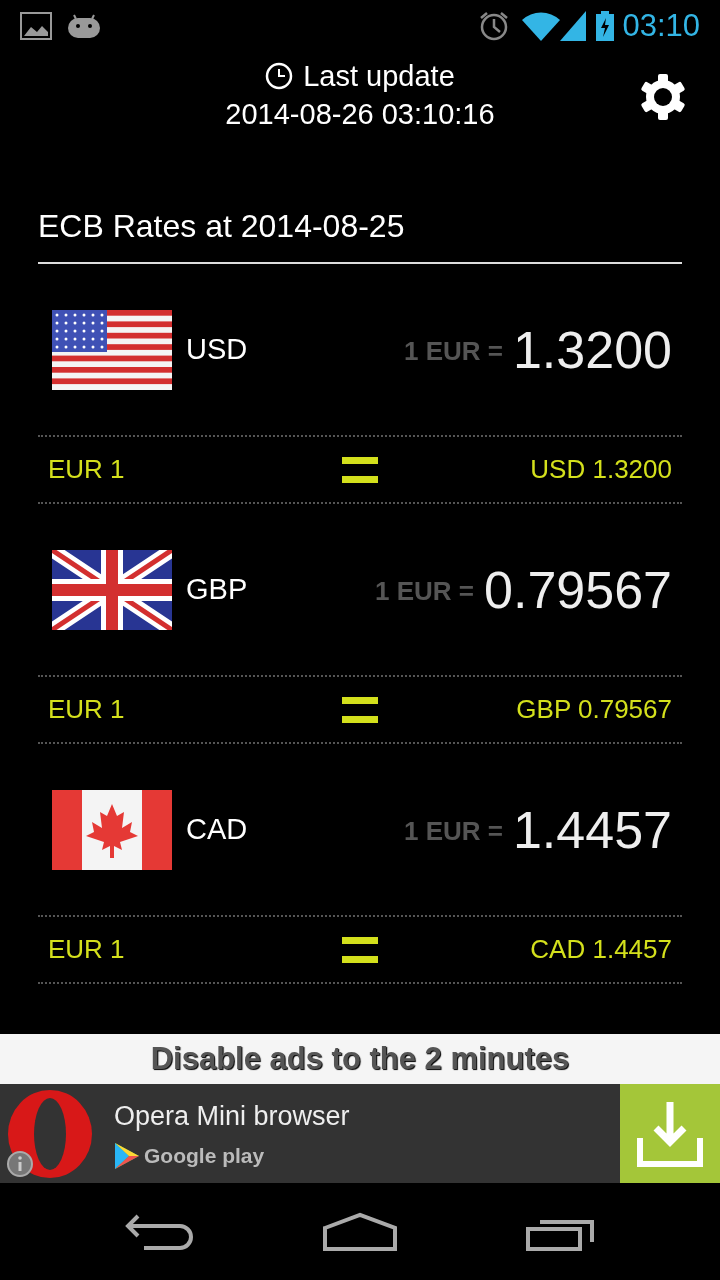 The image size is (720, 1280). I want to click on info-icon, so click(20, 1164).